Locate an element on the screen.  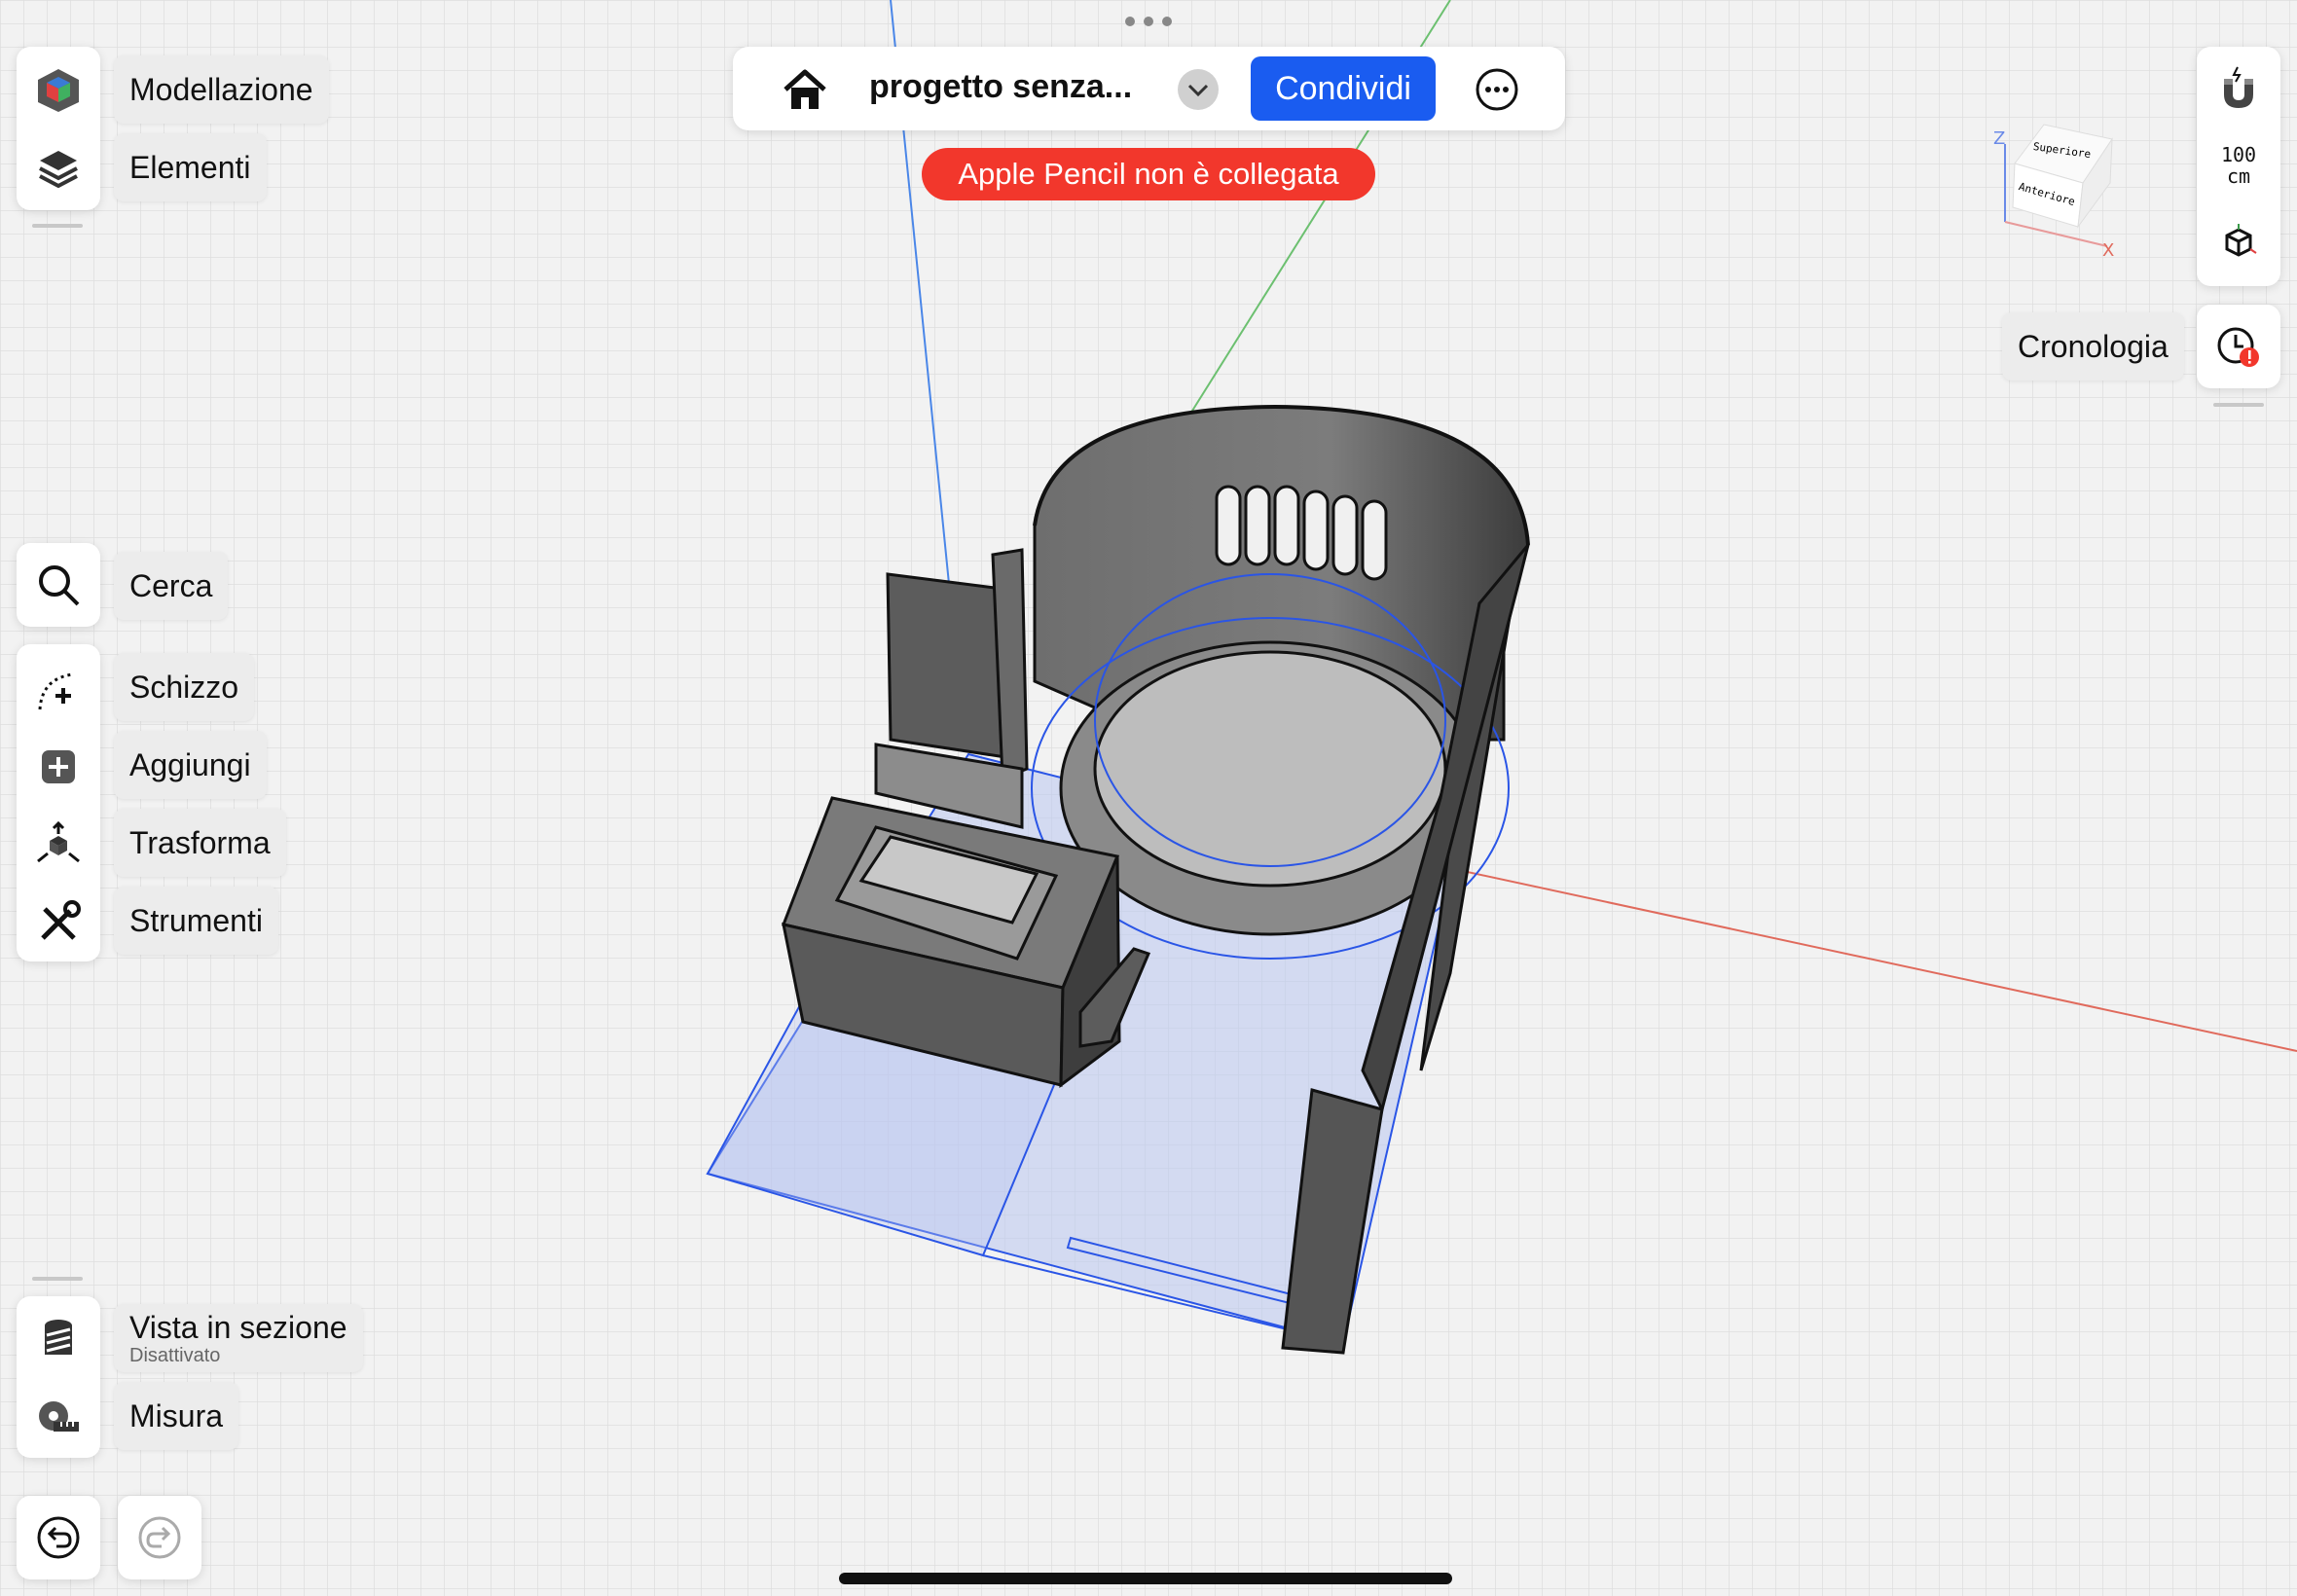
history-label: Cronologia is located at coordinates (2093, 346).